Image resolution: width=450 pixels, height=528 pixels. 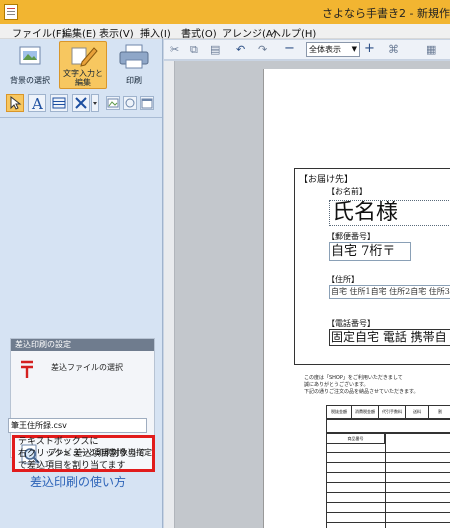 I want to click on panel-divider, so click(x=81, y=117).